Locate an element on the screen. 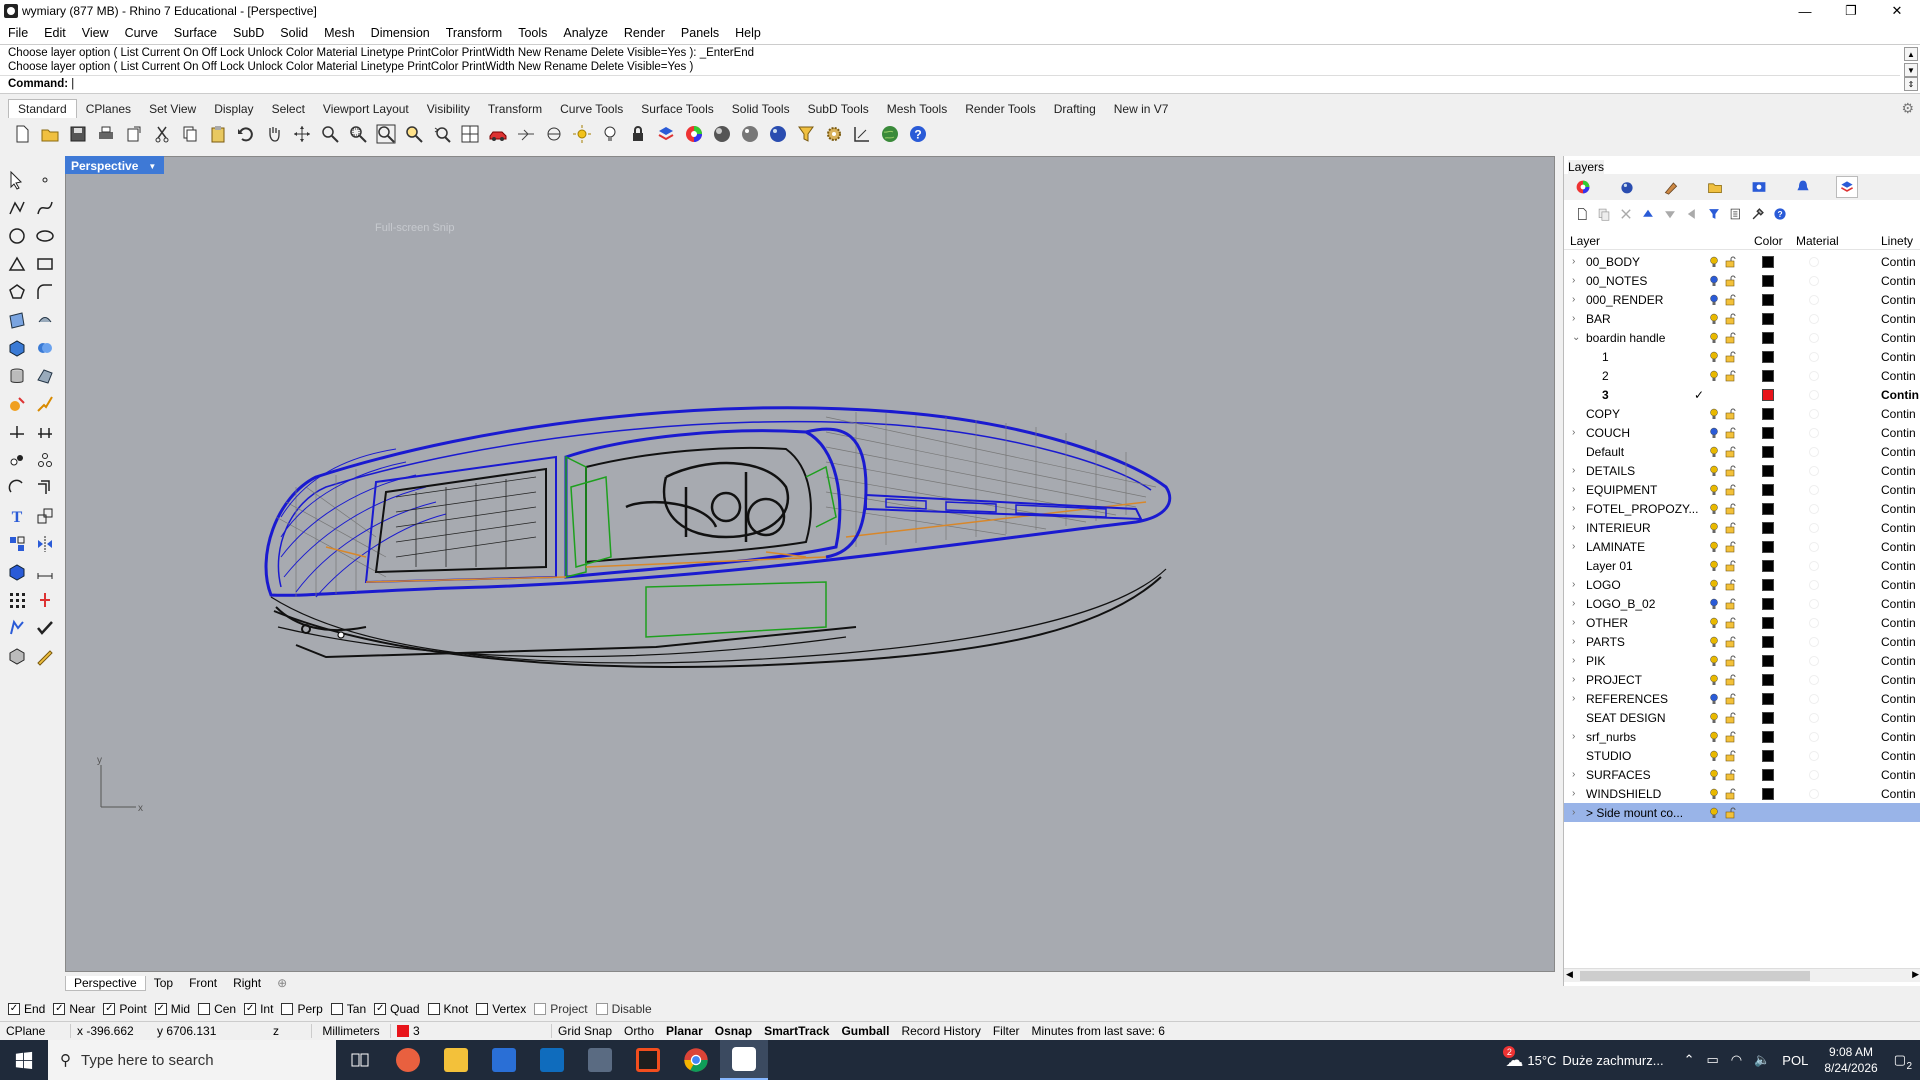 Image resolution: width=1920 pixels, height=1080 pixels. layer-row: 2 Contin is located at coordinates (1742, 375).